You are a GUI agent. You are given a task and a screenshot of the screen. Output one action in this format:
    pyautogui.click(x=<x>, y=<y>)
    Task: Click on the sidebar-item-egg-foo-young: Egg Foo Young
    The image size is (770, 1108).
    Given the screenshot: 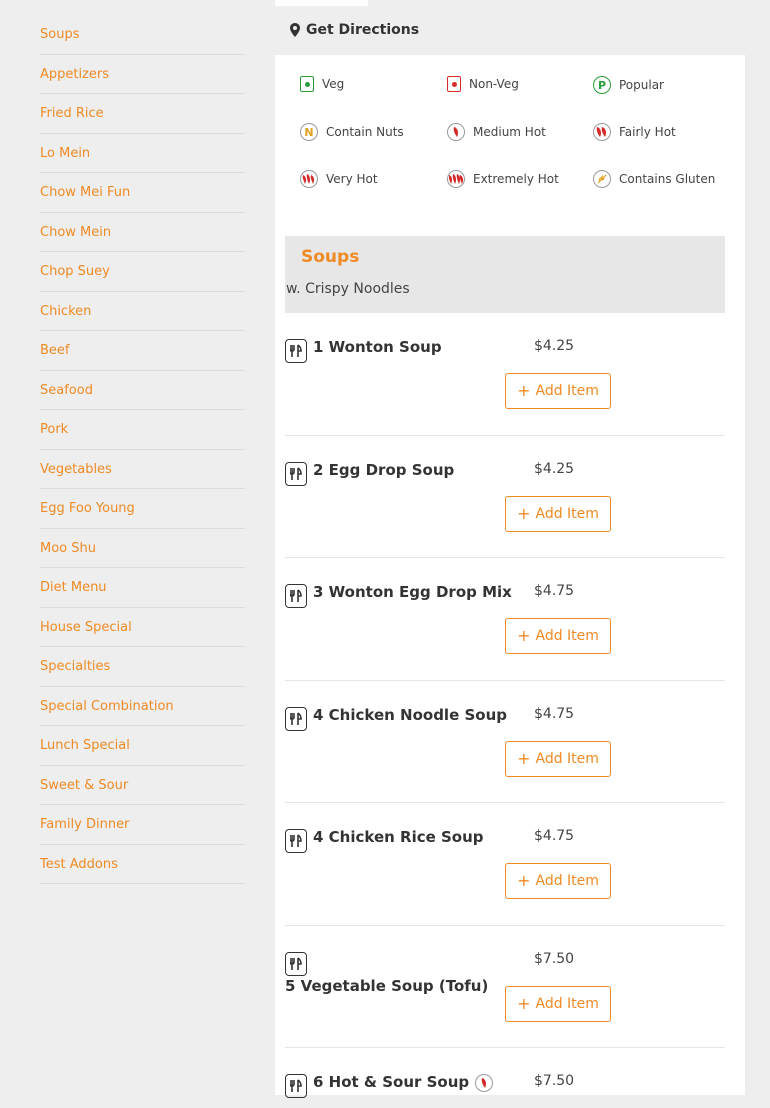 What is the action you would take?
    pyautogui.click(x=142, y=509)
    